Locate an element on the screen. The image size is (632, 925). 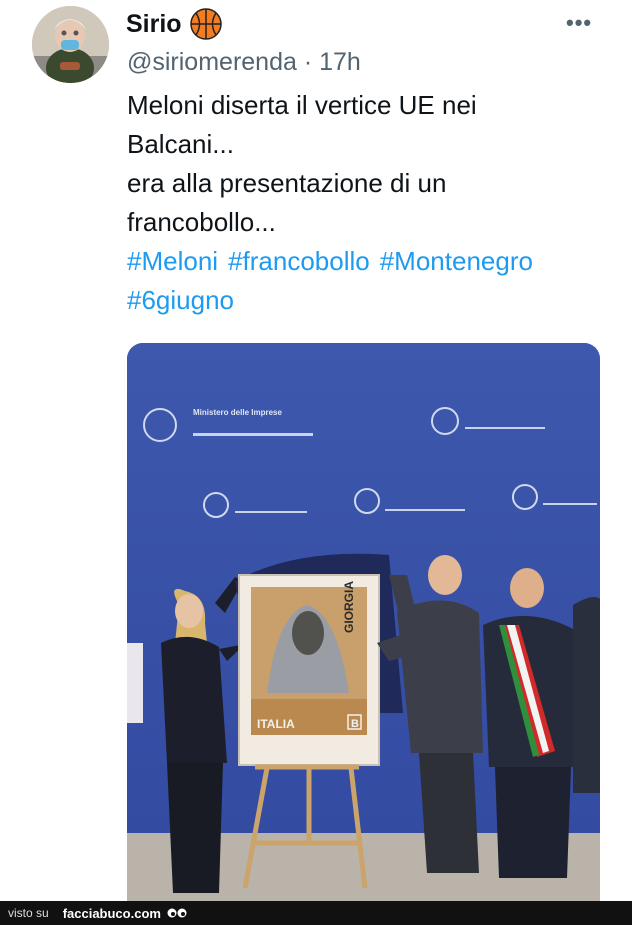
author-handle: @siriomerenda is located at coordinates (212, 62).